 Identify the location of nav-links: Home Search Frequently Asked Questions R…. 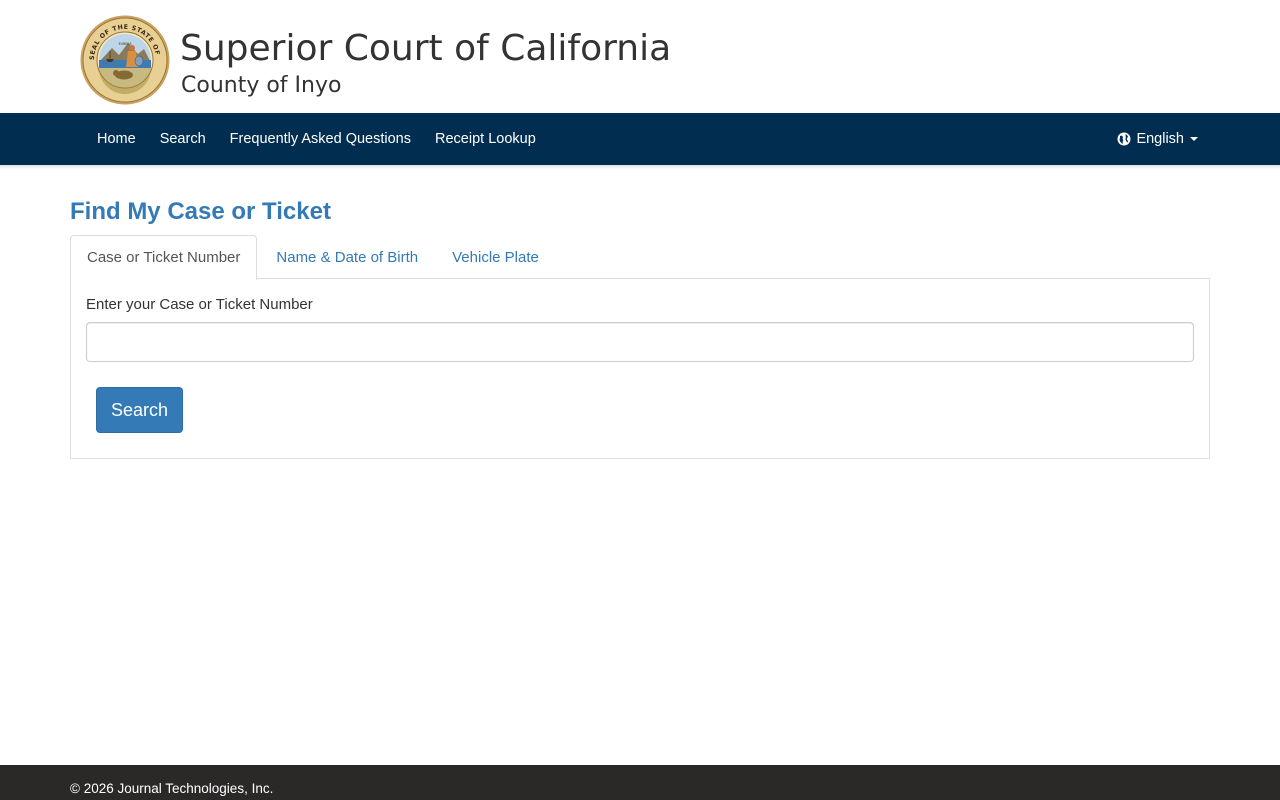
(316, 139).